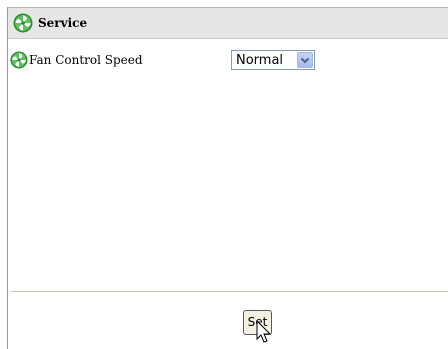 The width and height of the screenshot is (448, 349). Describe the element at coordinates (229, 291) in the screenshot. I see `divider` at that location.